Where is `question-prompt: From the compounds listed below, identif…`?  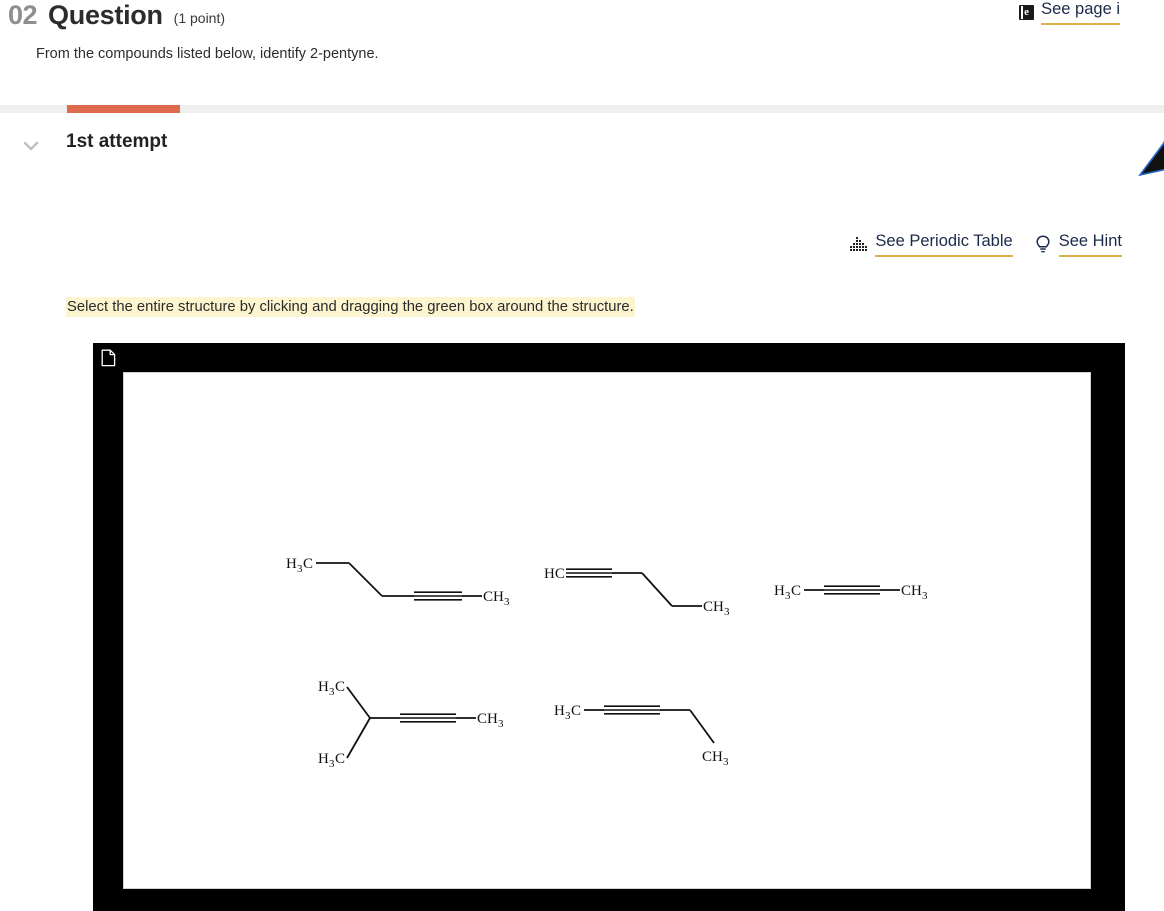
question-prompt: From the compounds listed below, identif… is located at coordinates (207, 54).